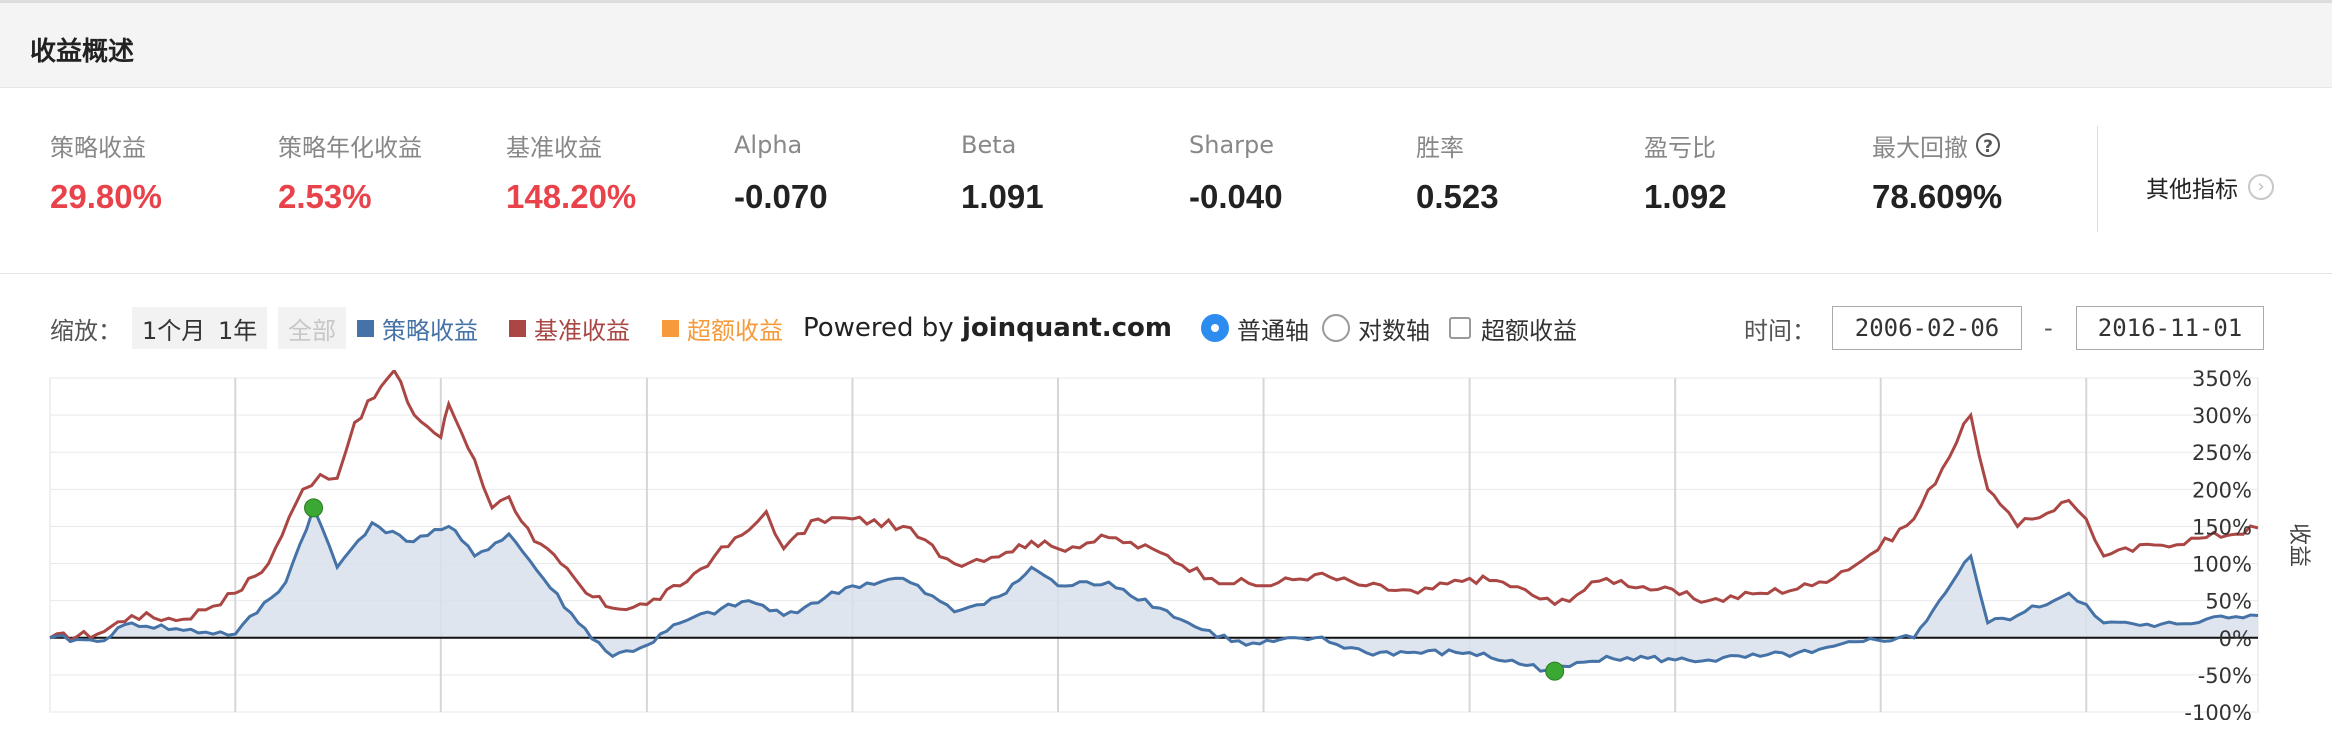 Image resolution: width=2332 pixels, height=752 pixels. I want to click on metric-annualized-return: 策略年化收益 2.53%, so click(388, 172).